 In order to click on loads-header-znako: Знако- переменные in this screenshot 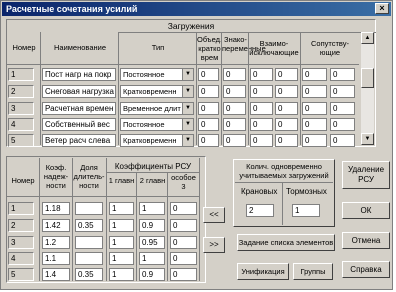, I will do `click(244, 44)`.